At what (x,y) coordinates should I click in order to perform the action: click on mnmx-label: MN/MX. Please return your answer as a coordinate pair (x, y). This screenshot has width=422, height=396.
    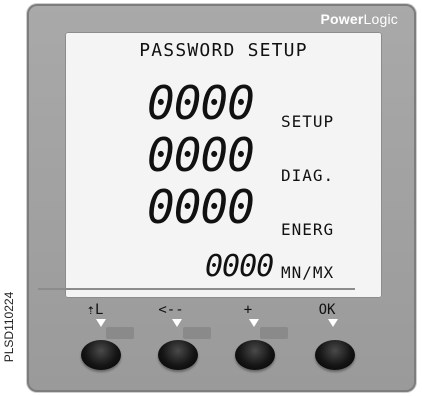
    Looking at the image, I should click on (308, 272).